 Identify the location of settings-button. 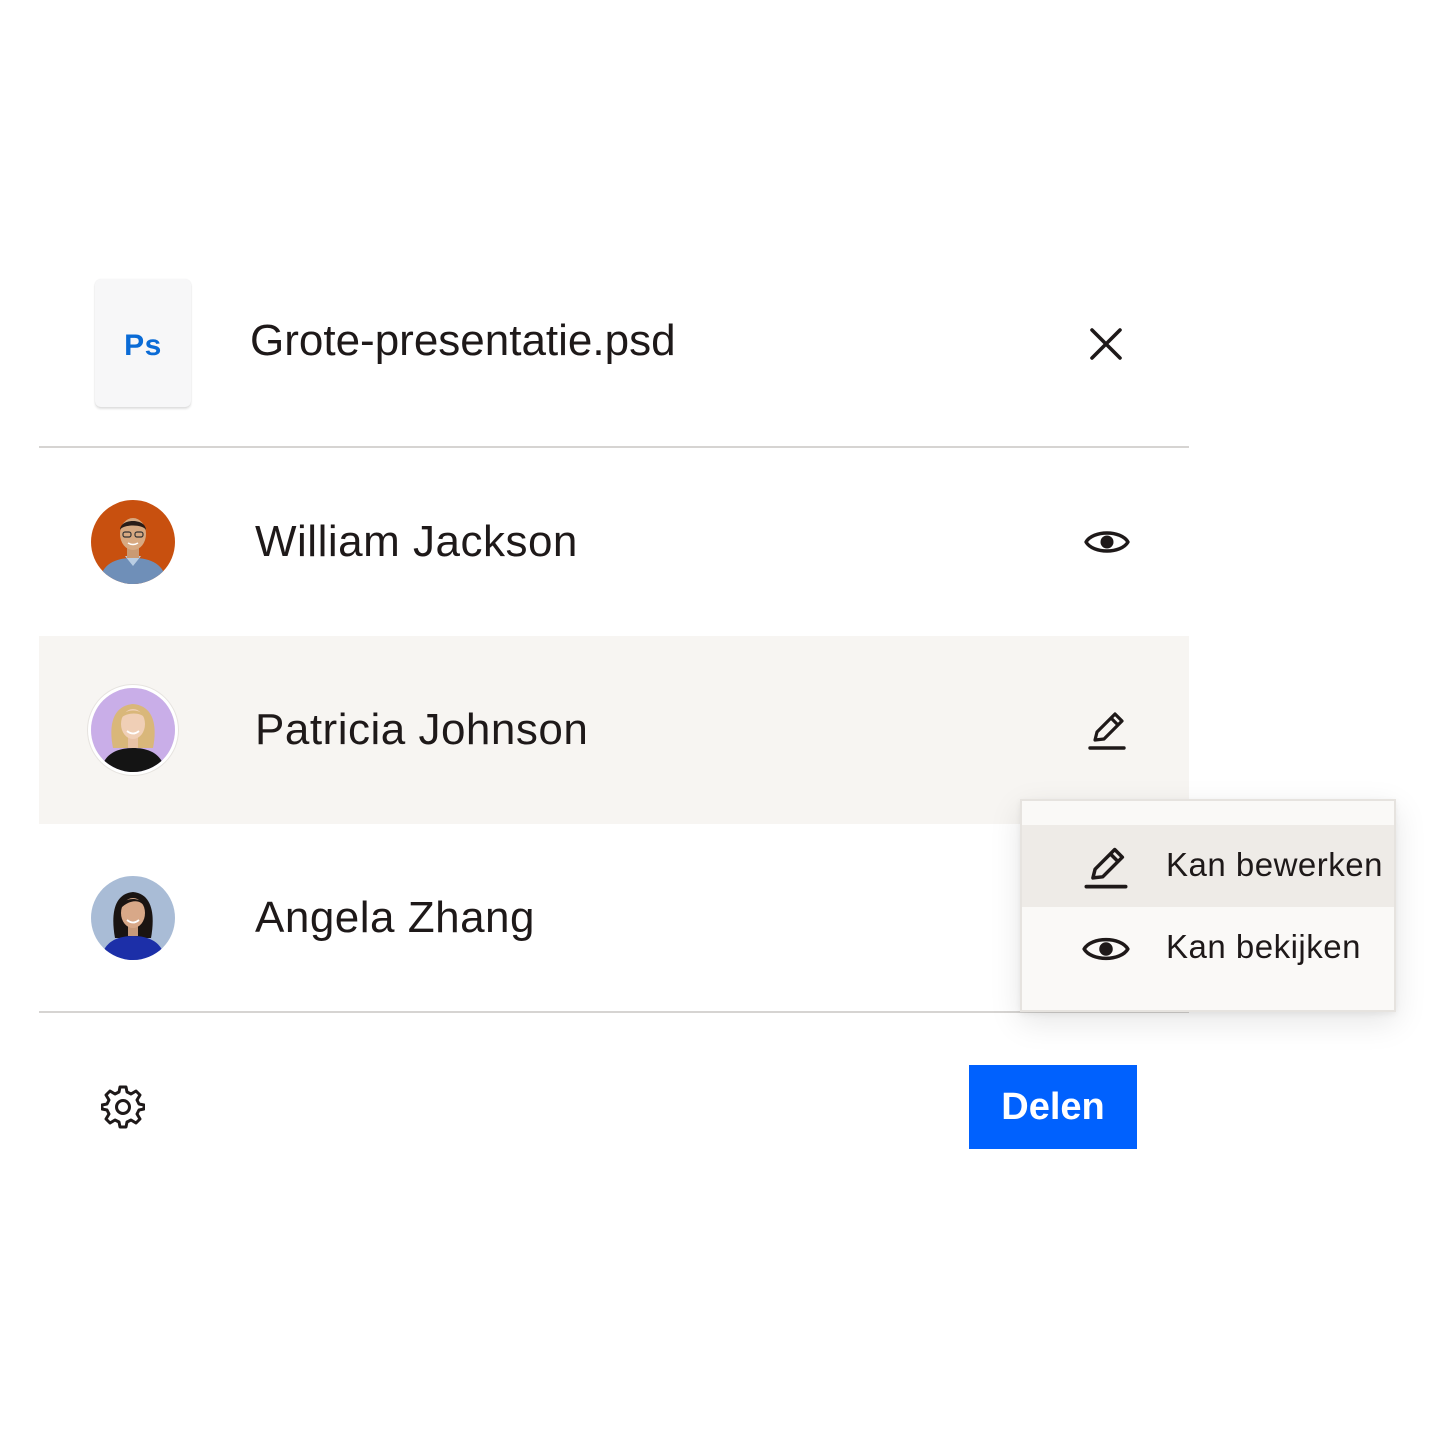
(123, 1107).